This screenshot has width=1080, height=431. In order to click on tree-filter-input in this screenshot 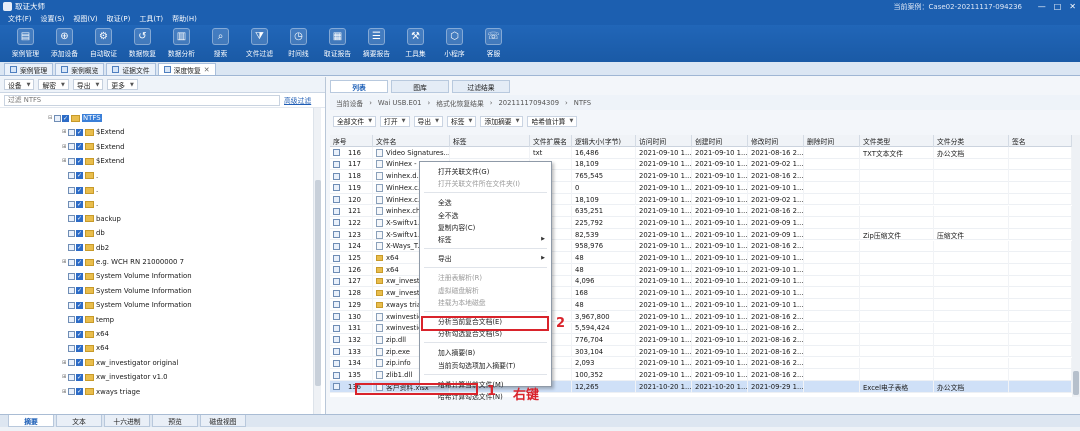, I will do `click(142, 100)`.